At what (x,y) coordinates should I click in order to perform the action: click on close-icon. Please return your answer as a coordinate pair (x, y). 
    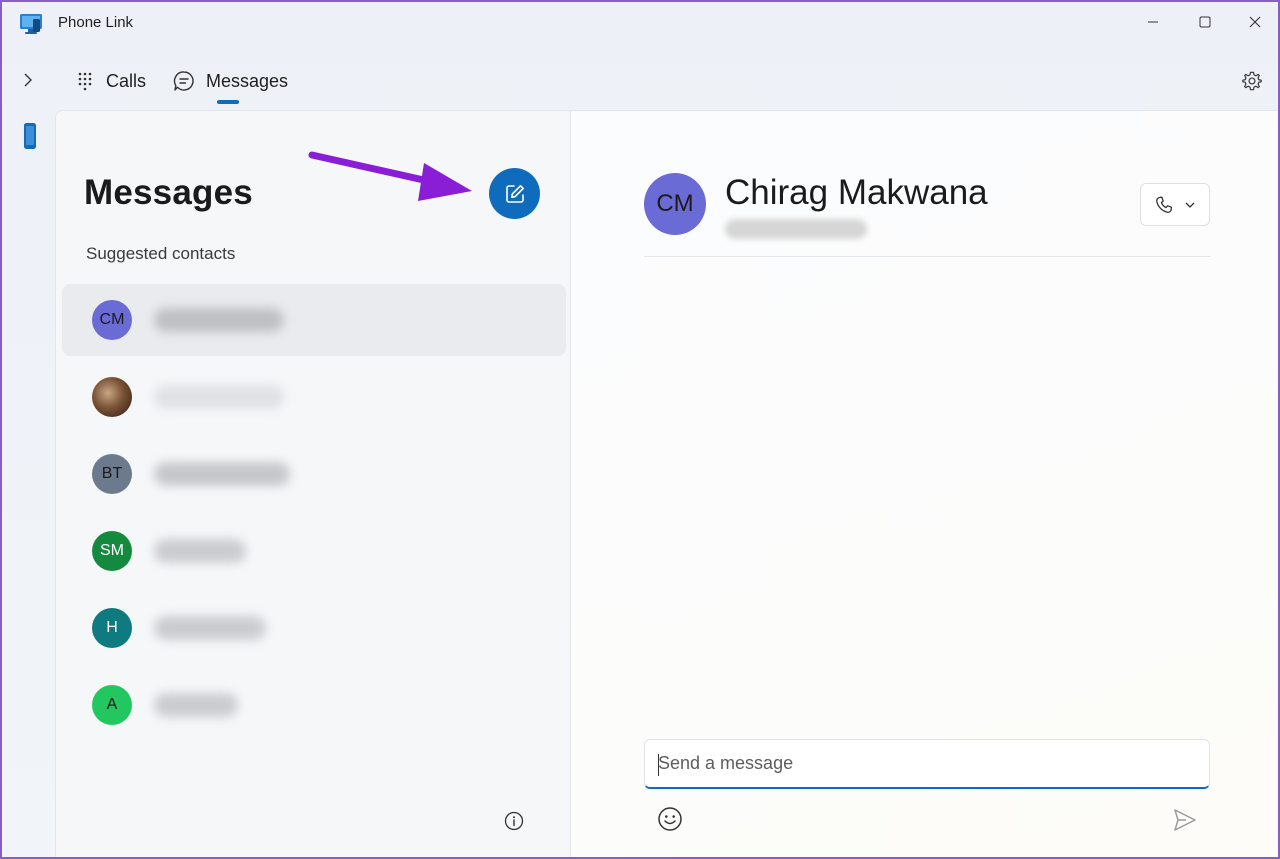
    Looking at the image, I should click on (1255, 22).